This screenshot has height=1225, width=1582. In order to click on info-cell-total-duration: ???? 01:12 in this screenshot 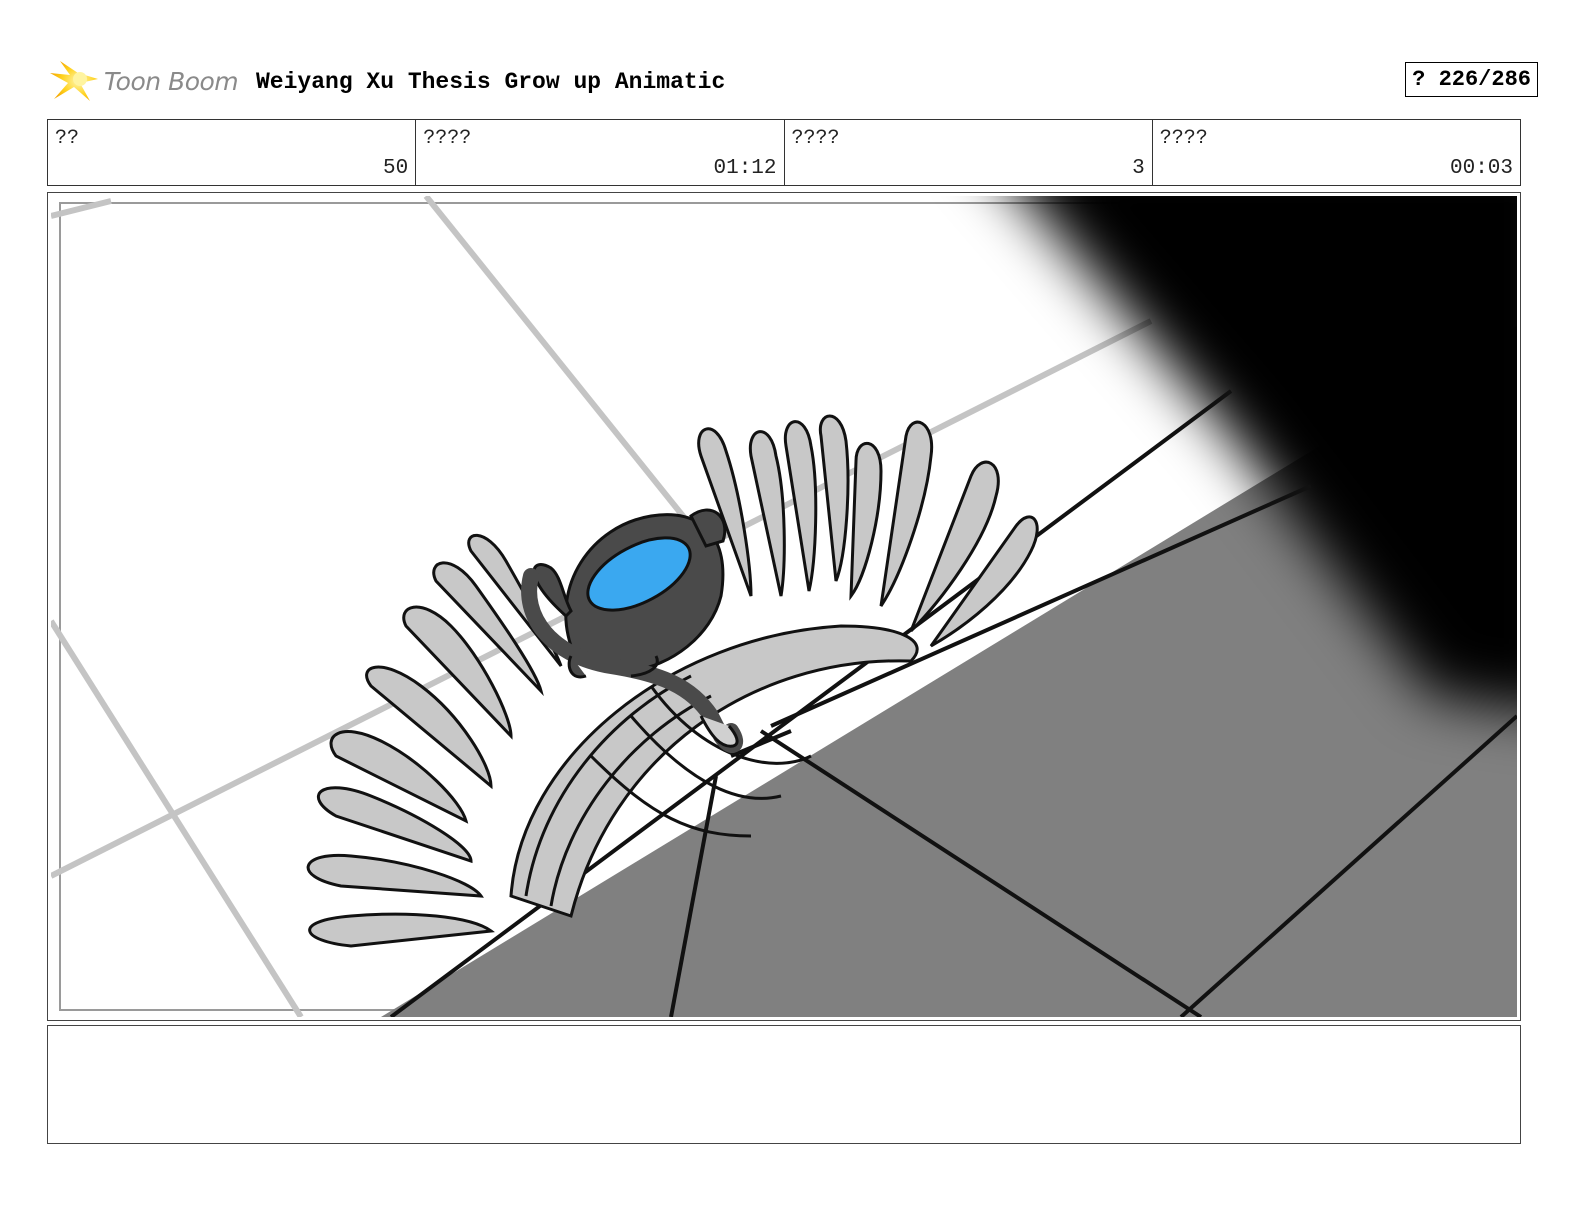, I will do `click(600, 152)`.